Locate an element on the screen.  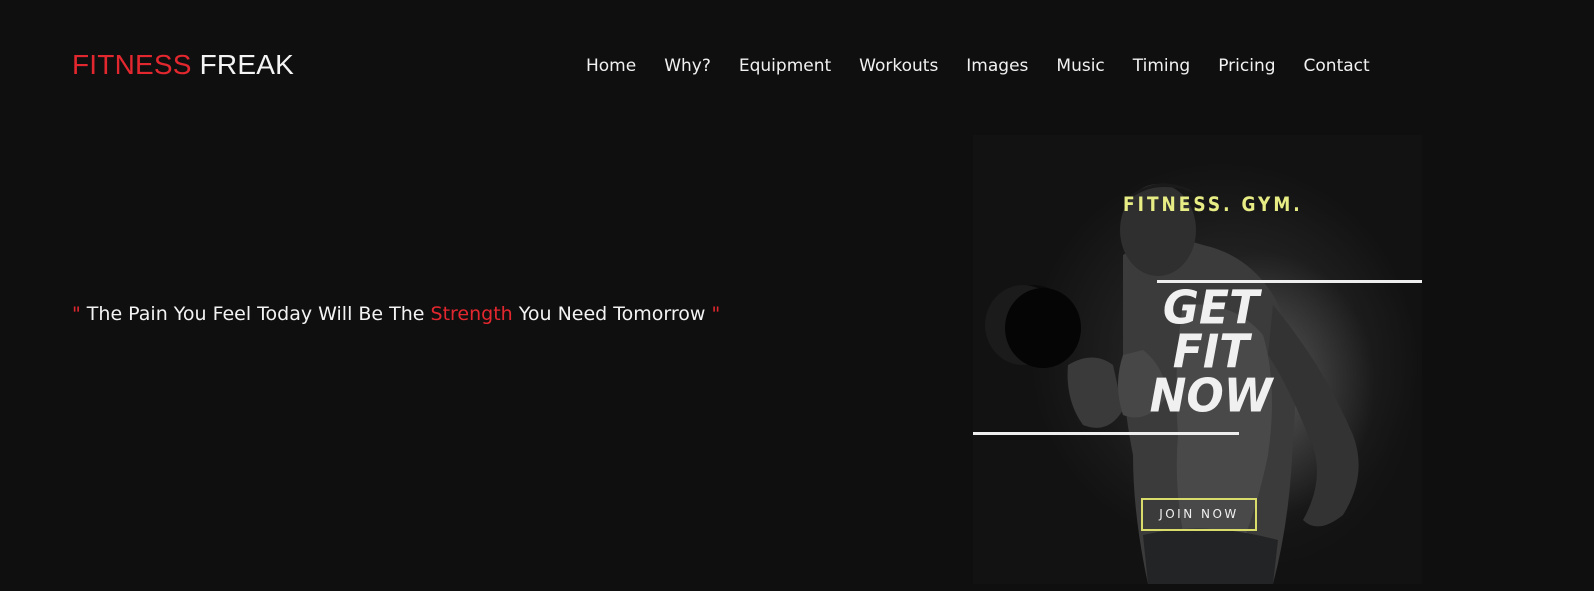
poster-divider-bottom is located at coordinates (1106, 433).